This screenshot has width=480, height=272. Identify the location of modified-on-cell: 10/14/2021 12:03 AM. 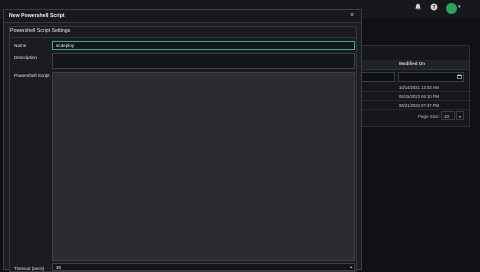
(419, 87).